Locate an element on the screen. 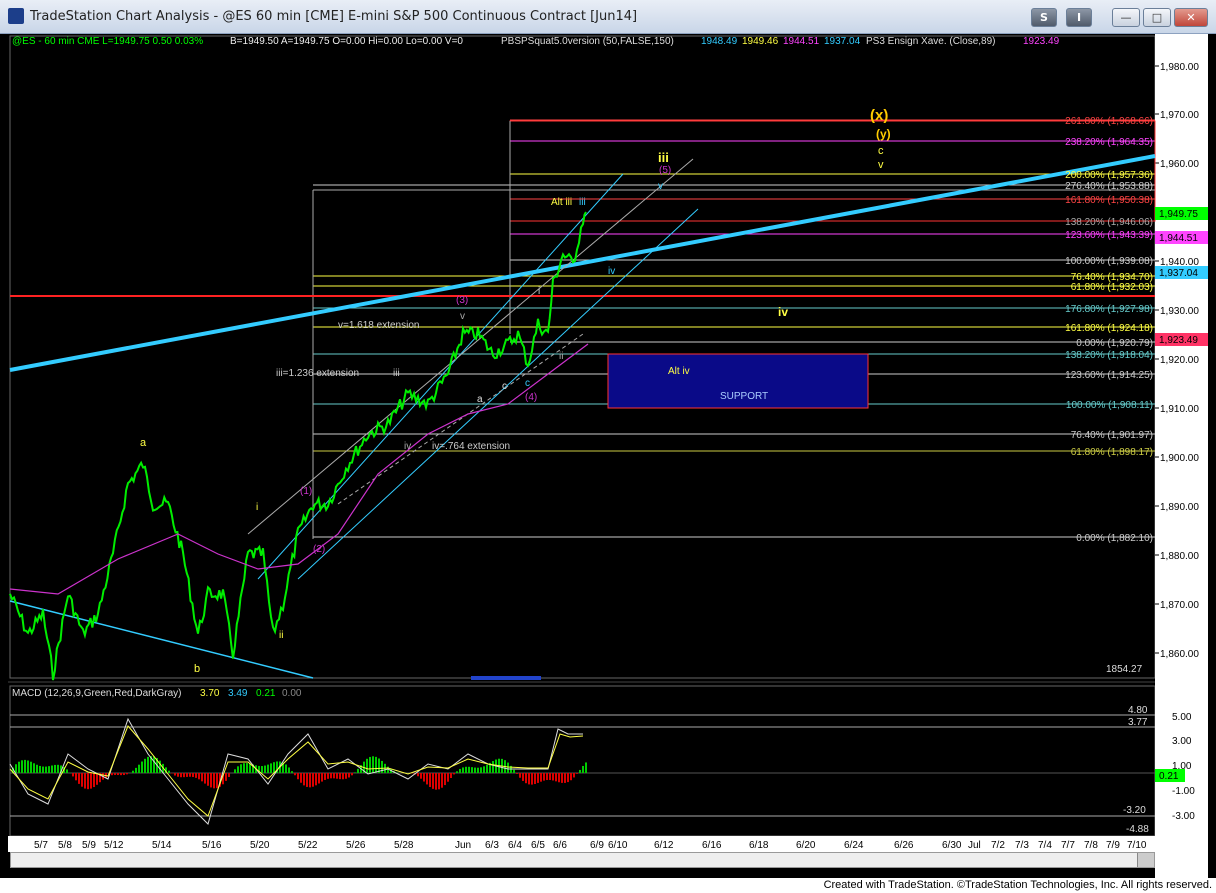 This screenshot has height=893, width=1216. date-tick-label: 5/9 is located at coordinates (89, 845).